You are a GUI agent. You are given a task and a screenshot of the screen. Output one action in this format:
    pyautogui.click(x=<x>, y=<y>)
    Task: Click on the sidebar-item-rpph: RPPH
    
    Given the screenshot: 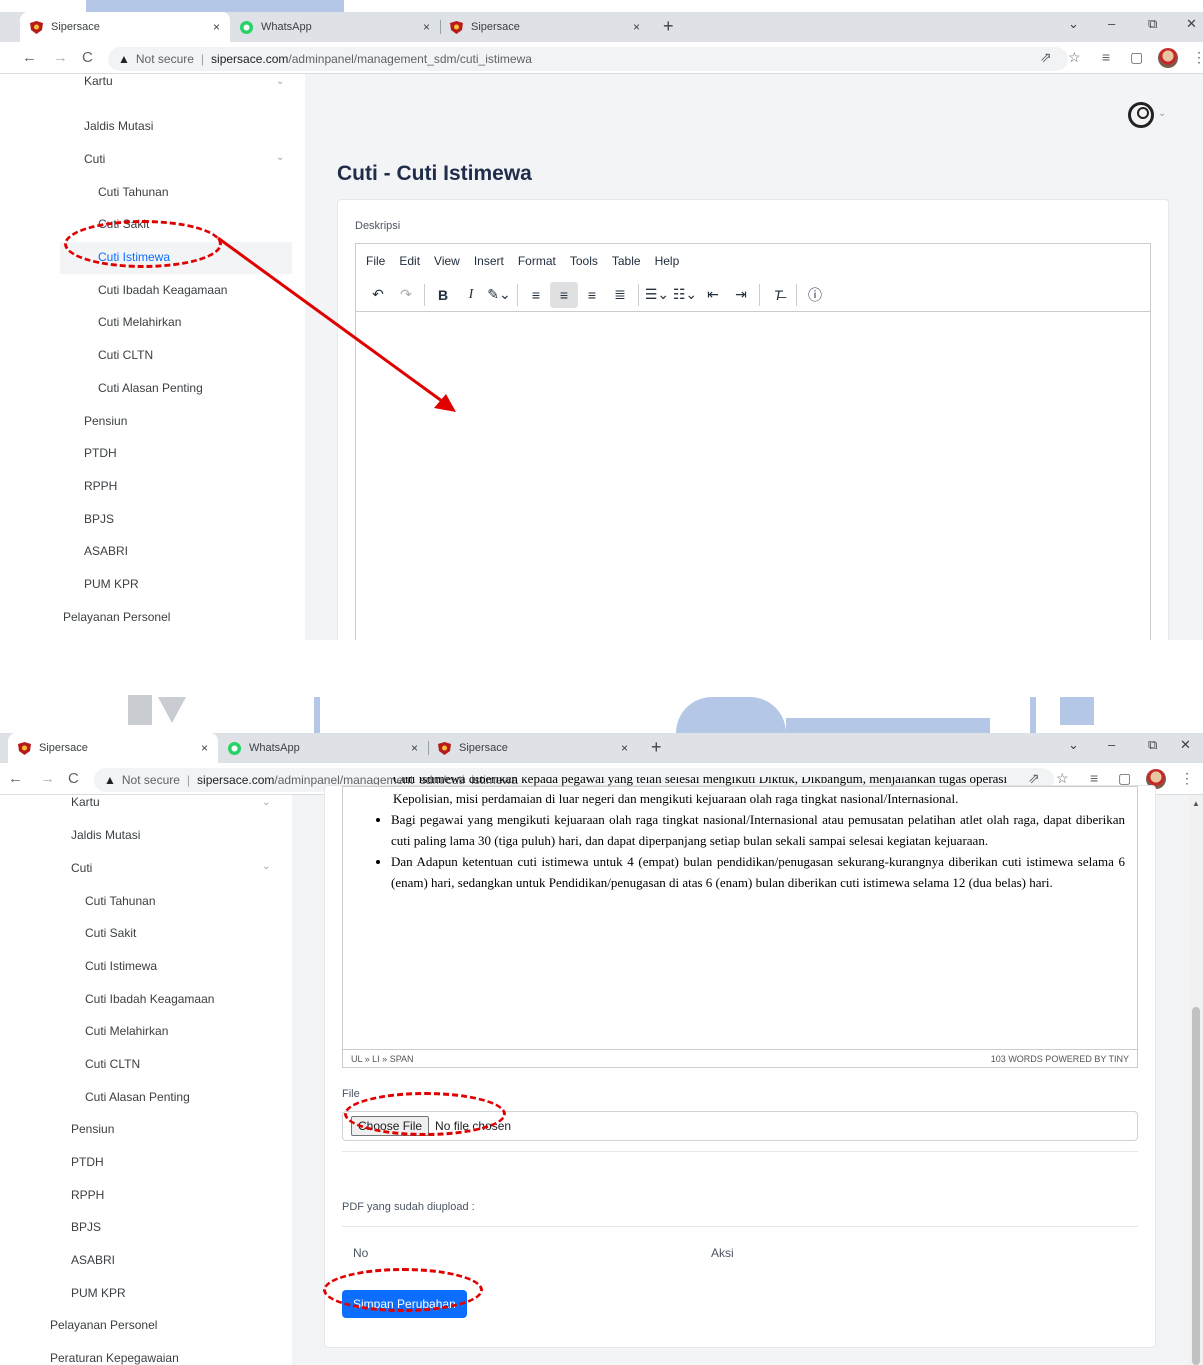 What is the action you would take?
    pyautogui.click(x=87, y=1195)
    